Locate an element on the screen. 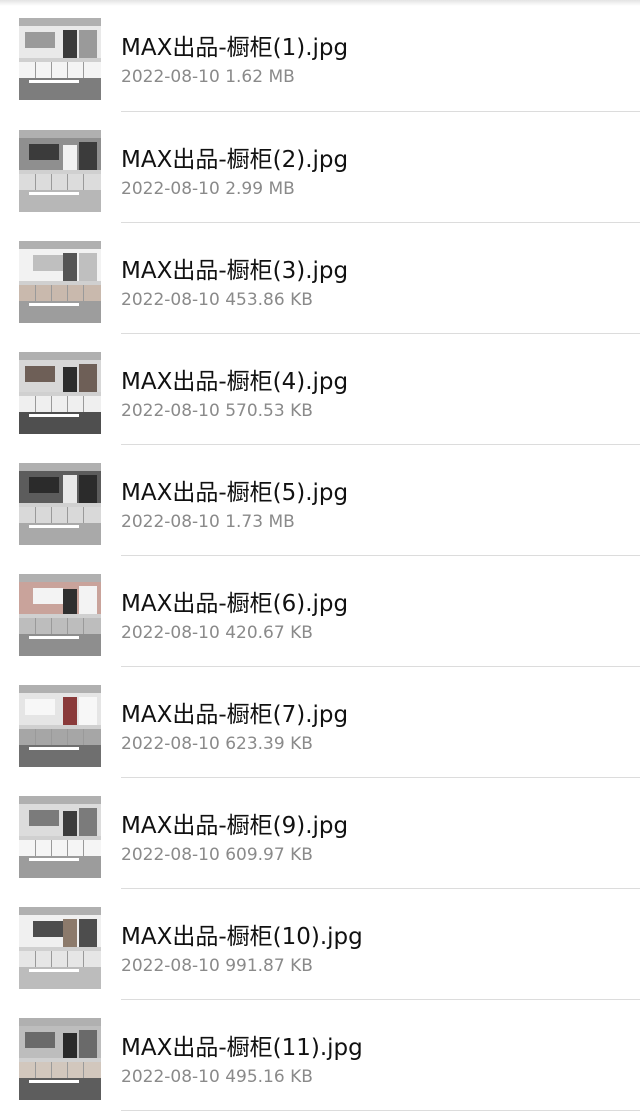  file-meta: 2022-08-10 2.99 MB is located at coordinates (208, 189).